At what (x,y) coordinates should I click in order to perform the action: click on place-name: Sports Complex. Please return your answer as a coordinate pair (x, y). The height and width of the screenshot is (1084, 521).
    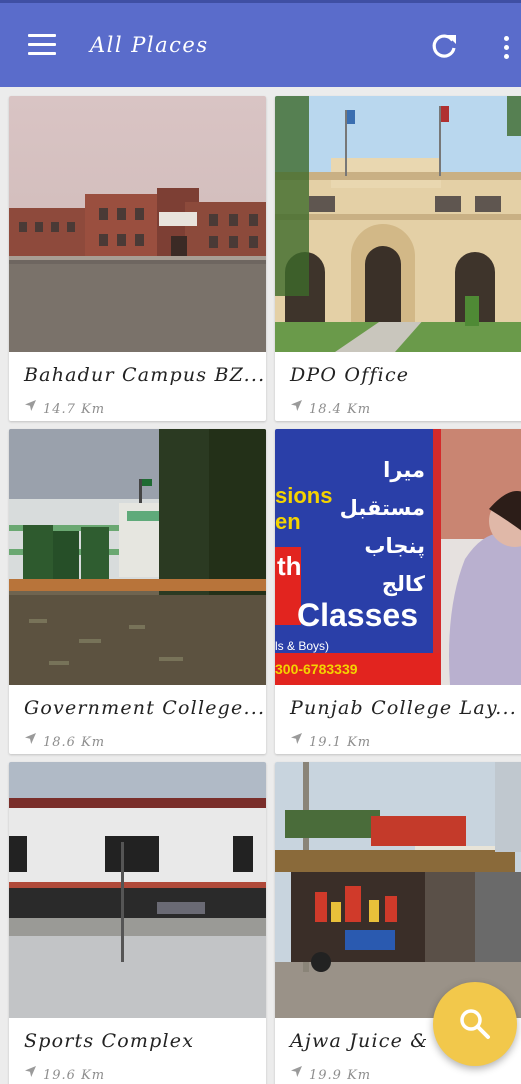
    Looking at the image, I should click on (109, 1041).